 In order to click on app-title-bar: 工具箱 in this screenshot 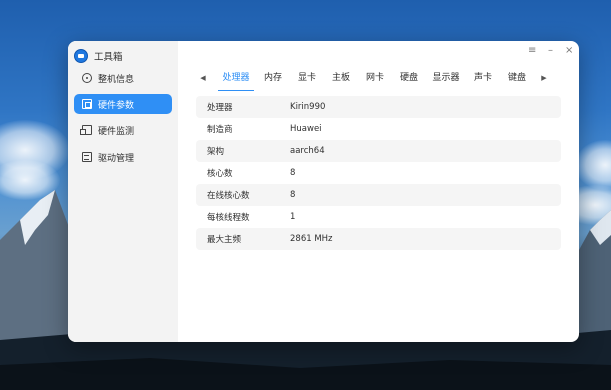, I will do `click(98, 56)`.